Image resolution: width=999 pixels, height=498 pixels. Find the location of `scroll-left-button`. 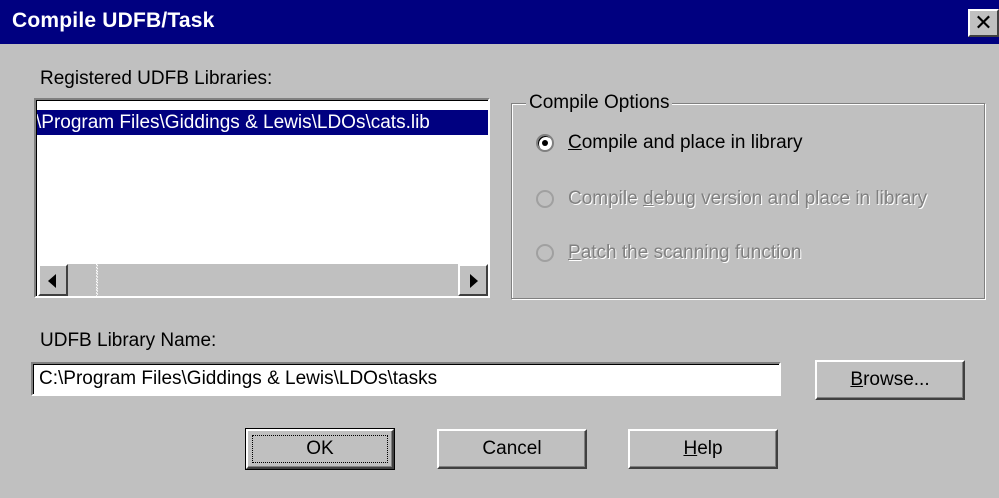

scroll-left-button is located at coordinates (53, 280).